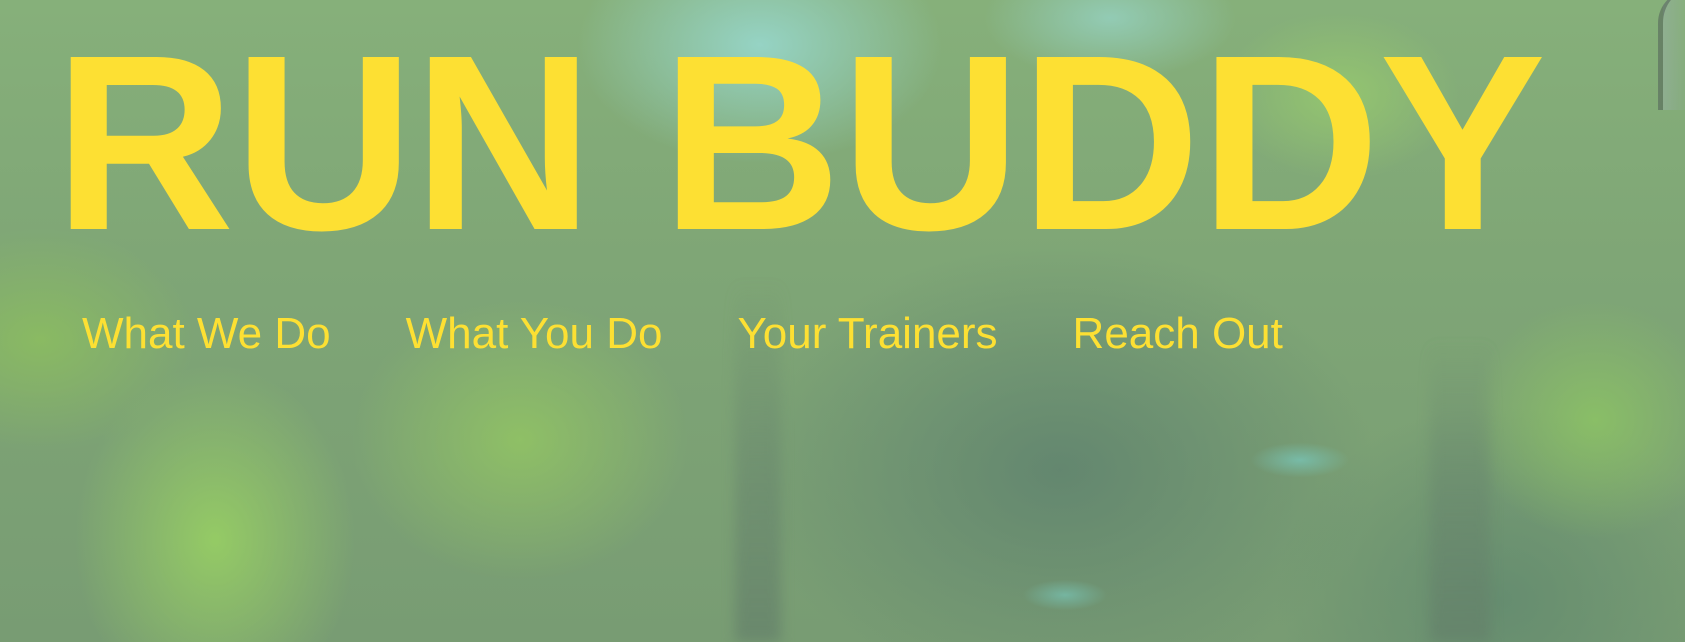  I want to click on nav-link-what-we-do: What We Do, so click(206, 334).